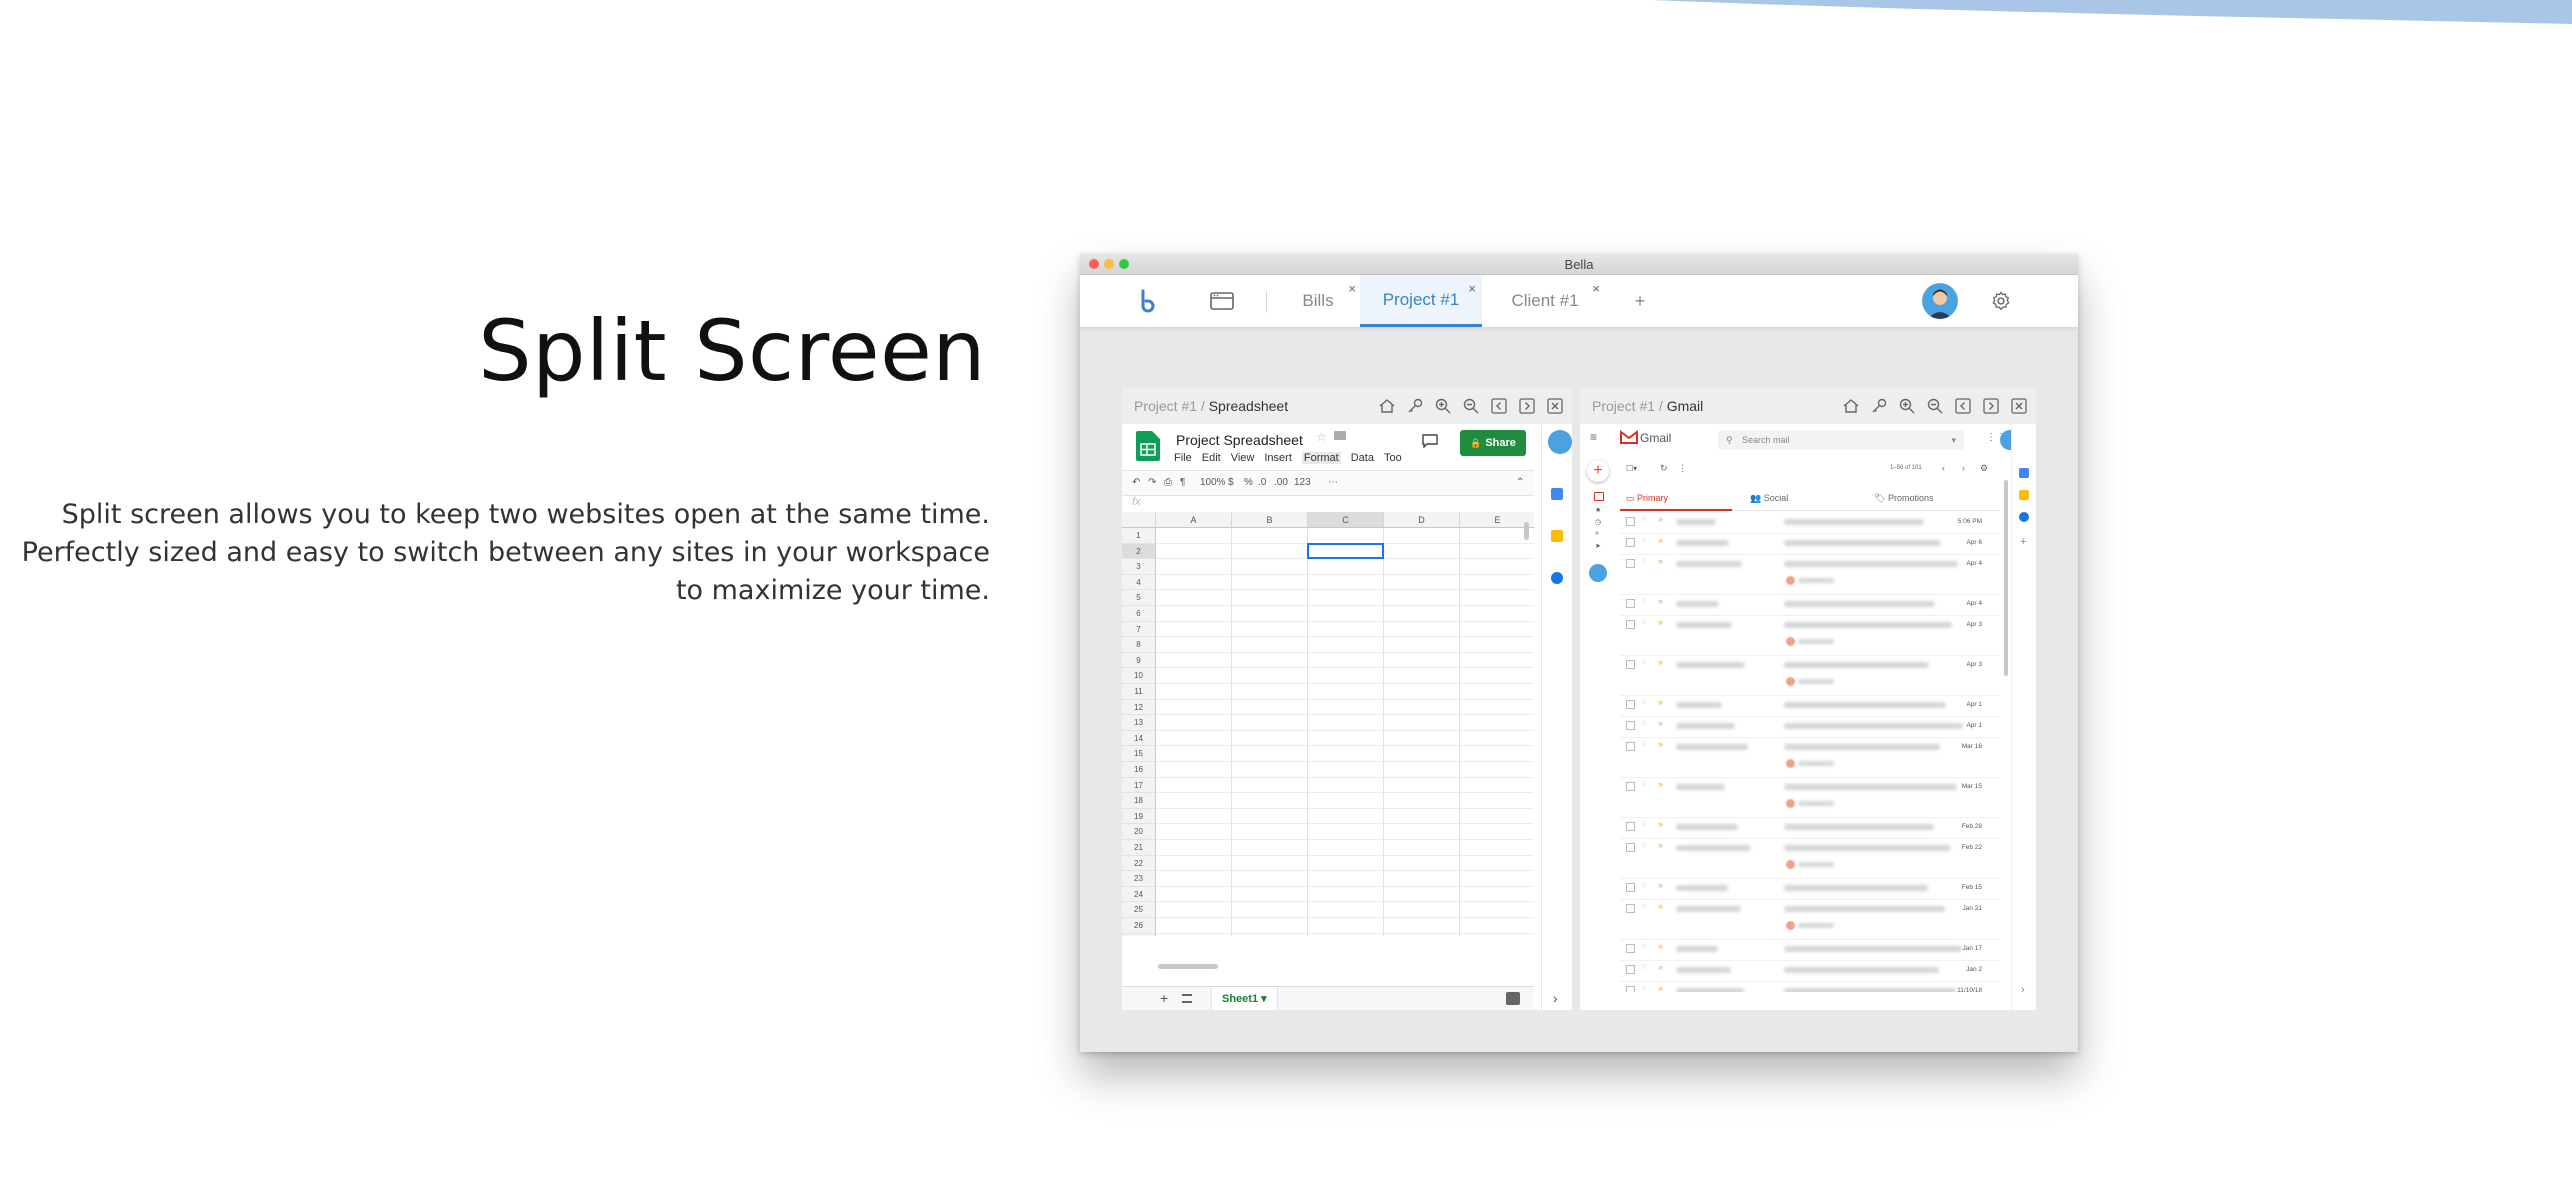 This screenshot has width=2572, height=1194. Describe the element at coordinates (1513, 998) in the screenshot. I see `explore-icon` at that location.